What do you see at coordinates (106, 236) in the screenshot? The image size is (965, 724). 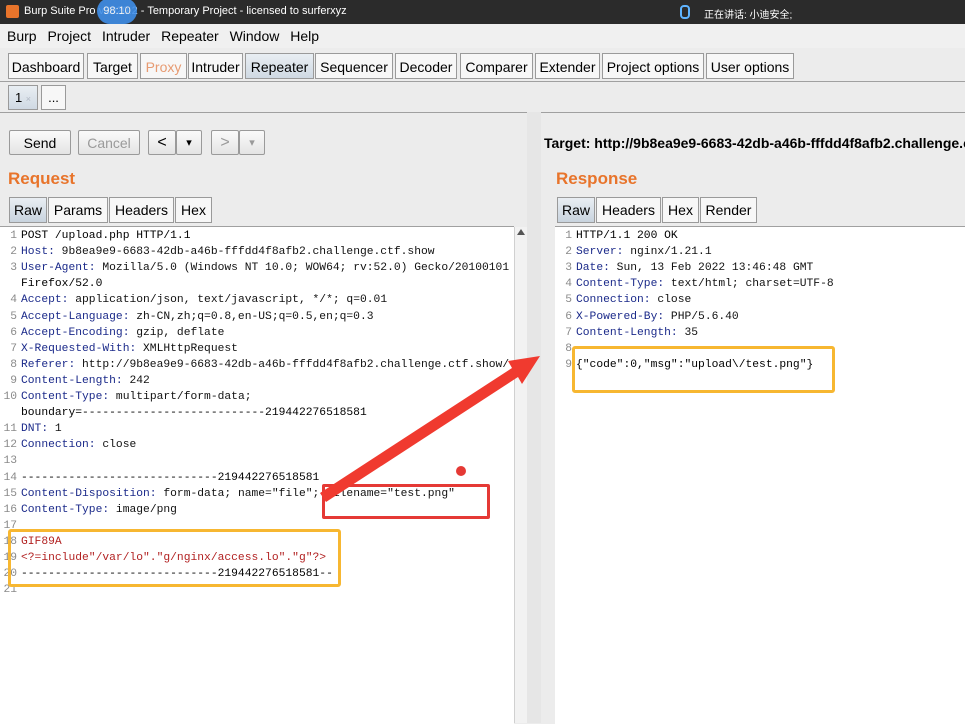 I see `request-line: POST /upload.php HTTP/1.1` at bounding box center [106, 236].